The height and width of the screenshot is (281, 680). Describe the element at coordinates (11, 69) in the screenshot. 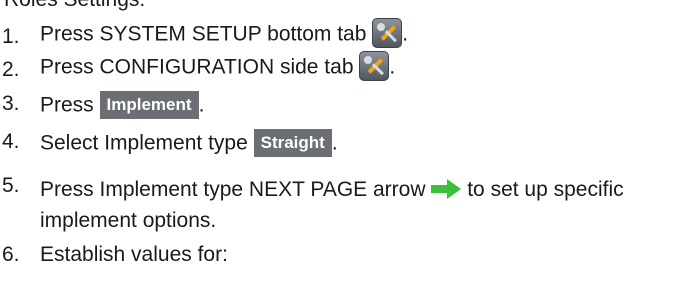

I see `step-number: 2.` at that location.